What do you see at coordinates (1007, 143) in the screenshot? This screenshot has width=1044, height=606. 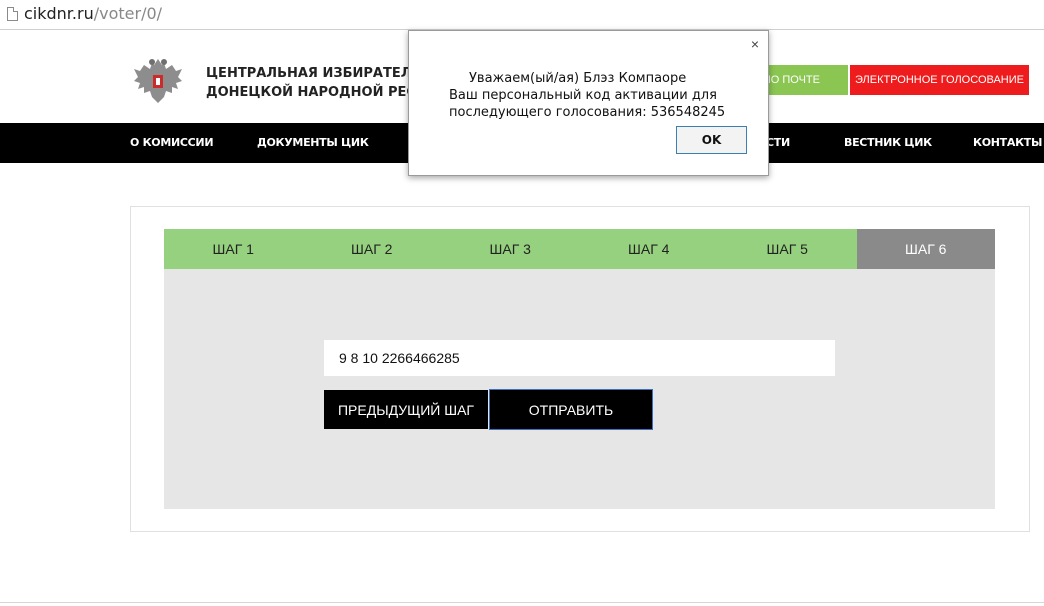 I see `nav-item-contacts: КОНТАКТЫ` at bounding box center [1007, 143].